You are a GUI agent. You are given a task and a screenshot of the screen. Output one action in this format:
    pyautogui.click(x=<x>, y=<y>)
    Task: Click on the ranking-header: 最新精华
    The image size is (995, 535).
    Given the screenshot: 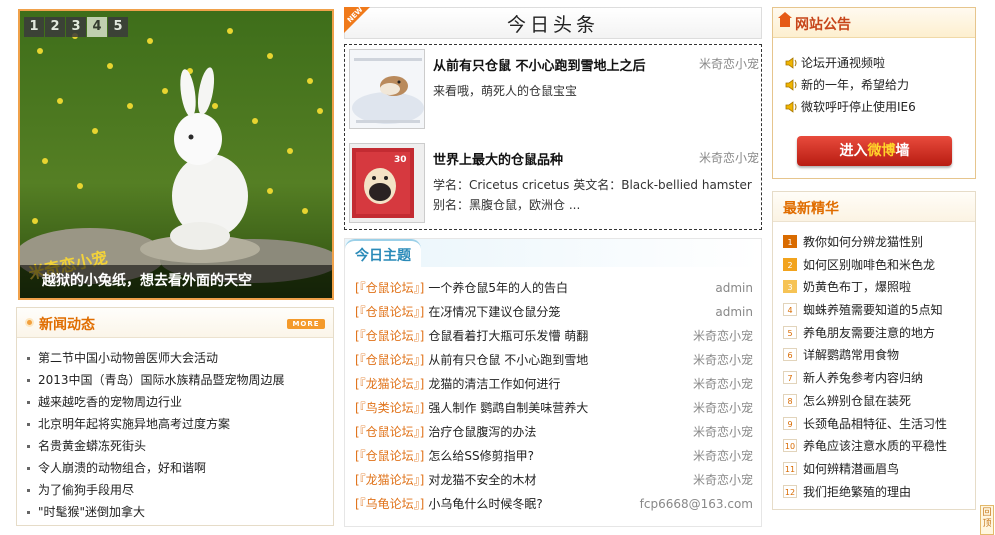 What is the action you would take?
    pyautogui.click(x=874, y=207)
    